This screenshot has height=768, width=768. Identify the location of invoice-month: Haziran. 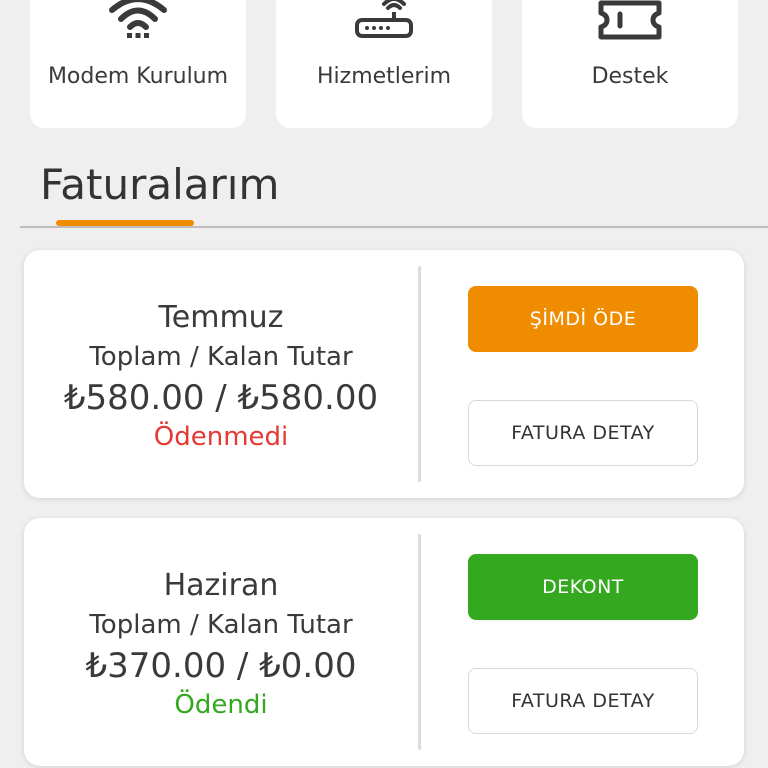
(221, 585).